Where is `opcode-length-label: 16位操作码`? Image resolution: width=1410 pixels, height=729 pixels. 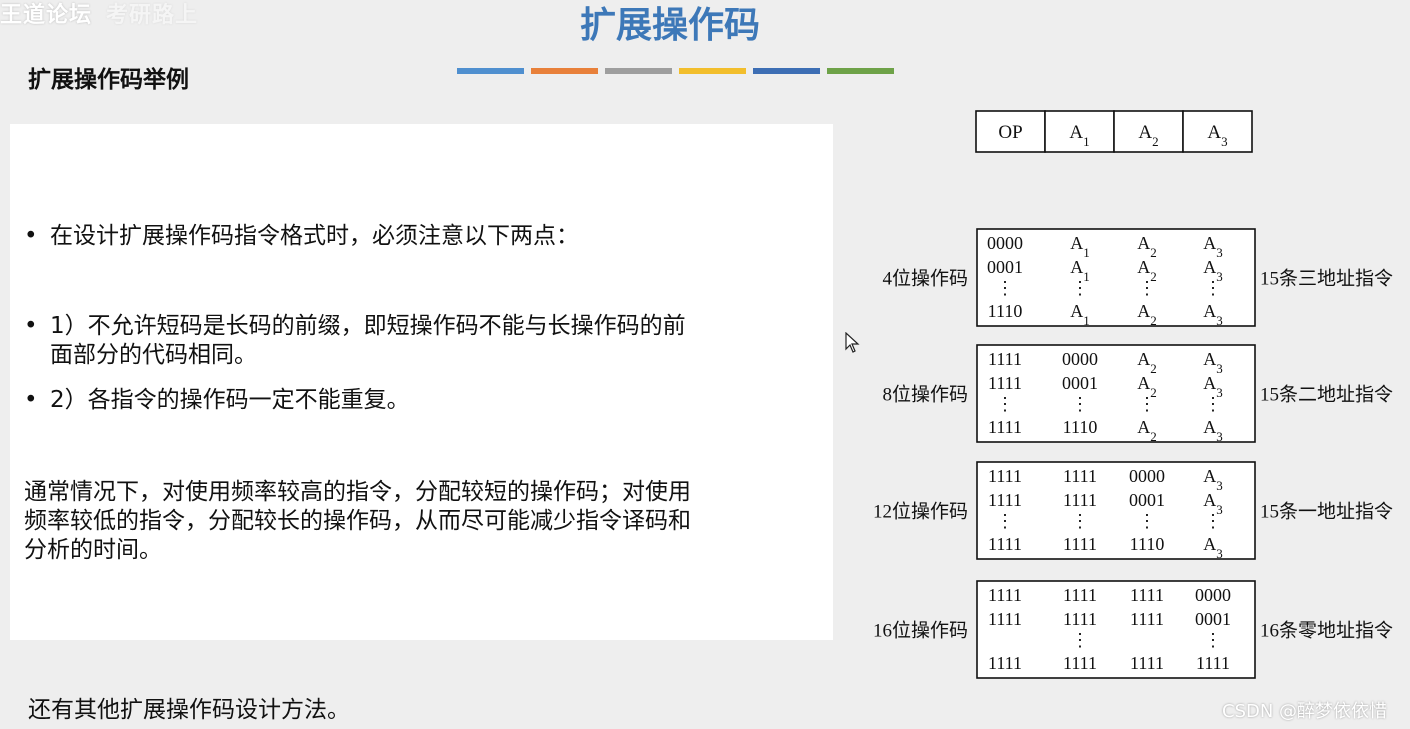 opcode-length-label: 16位操作码 is located at coordinates (920, 631).